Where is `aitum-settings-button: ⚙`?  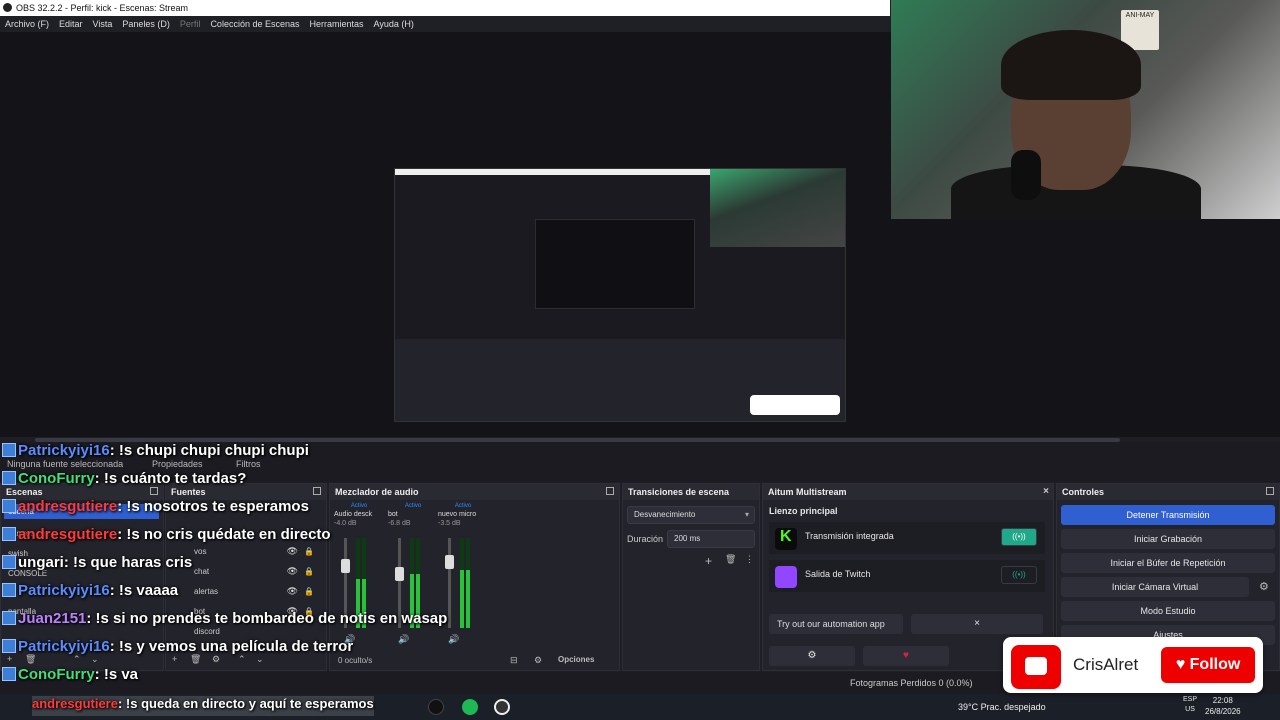 aitum-settings-button: ⚙ is located at coordinates (812, 656).